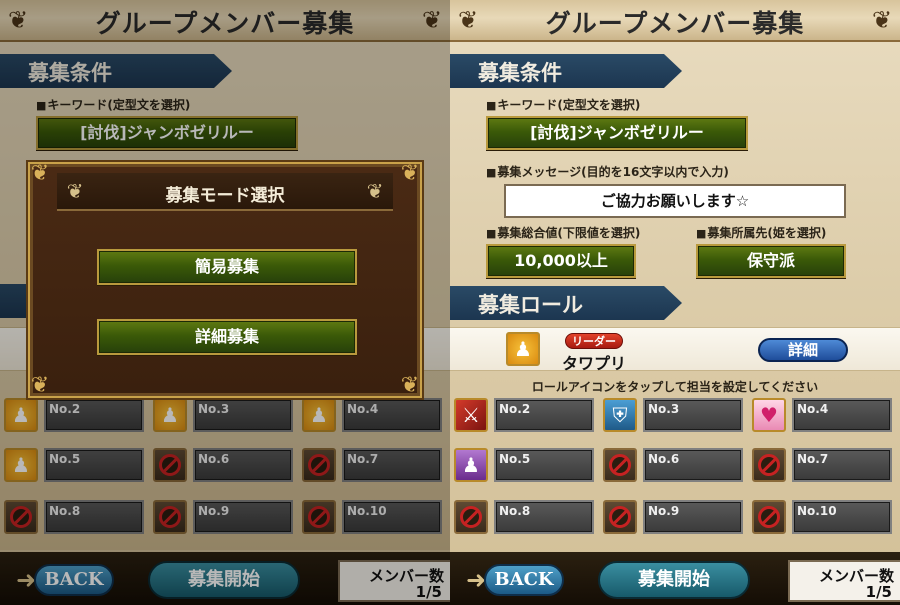  What do you see at coordinates (563, 232) in the screenshot?
I see `total-label: 募集総合値(下限値を選択)` at bounding box center [563, 232].